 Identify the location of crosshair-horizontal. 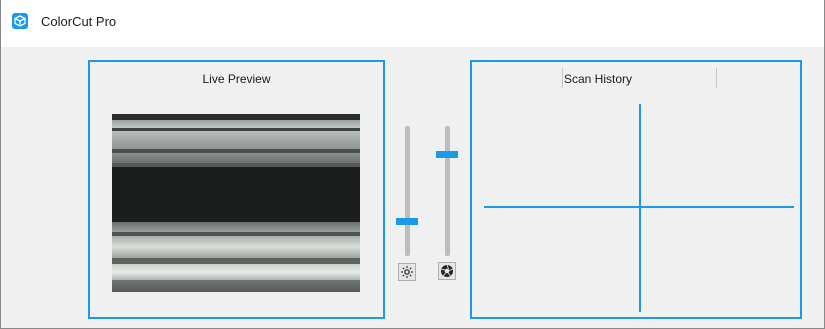
(639, 207).